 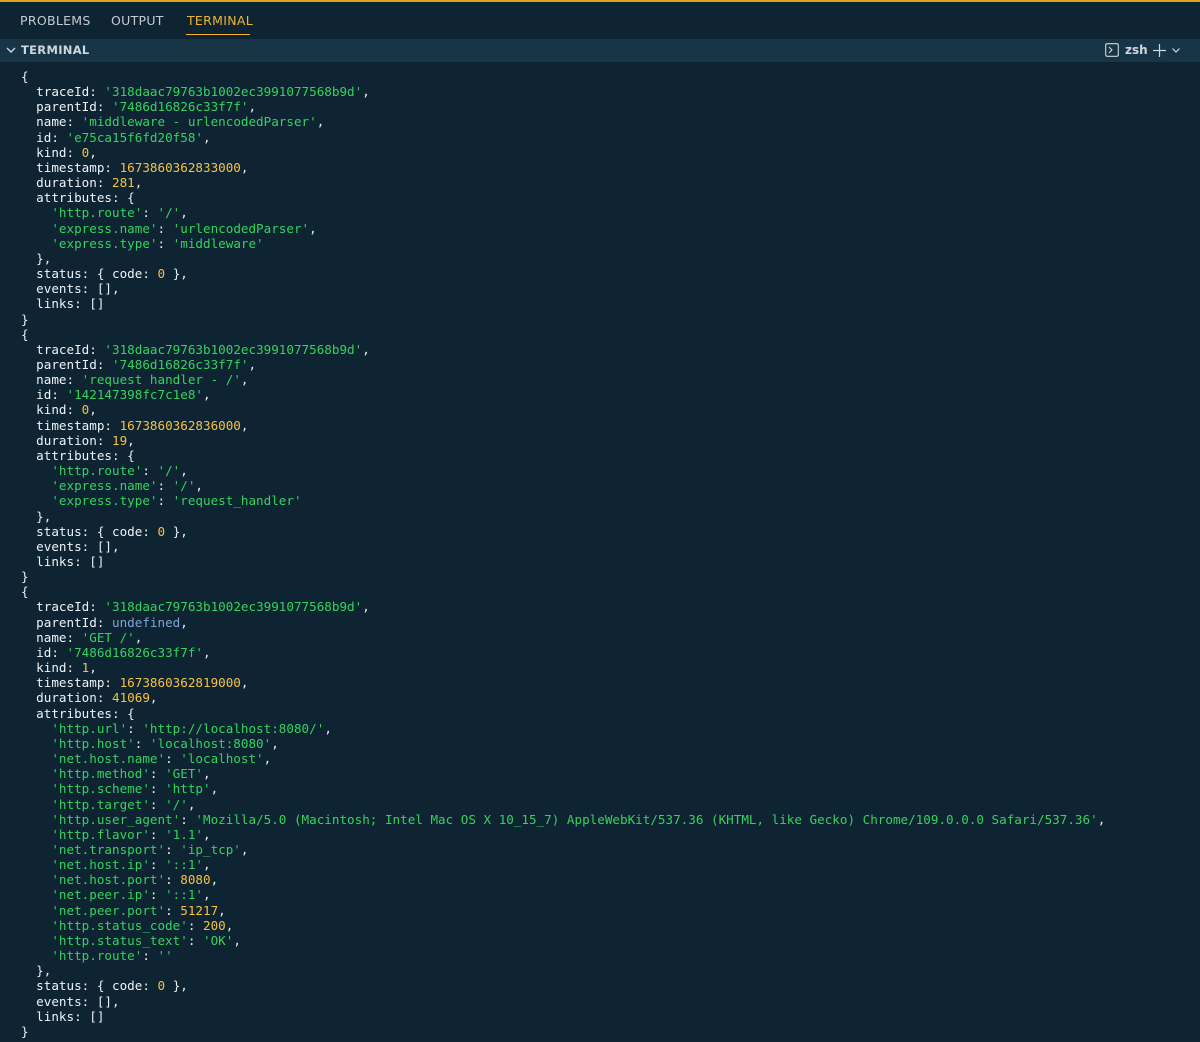 What do you see at coordinates (161, 380) in the screenshot?
I see `string-token: 'request handler - /'` at bounding box center [161, 380].